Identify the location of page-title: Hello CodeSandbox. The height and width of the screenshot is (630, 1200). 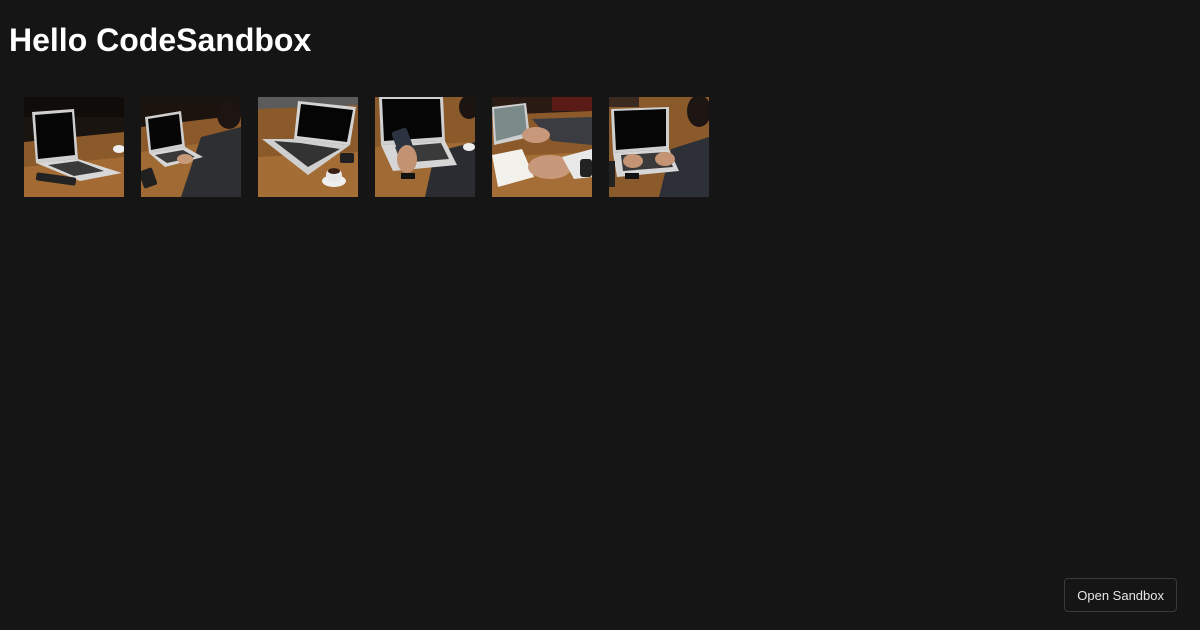
(160, 40).